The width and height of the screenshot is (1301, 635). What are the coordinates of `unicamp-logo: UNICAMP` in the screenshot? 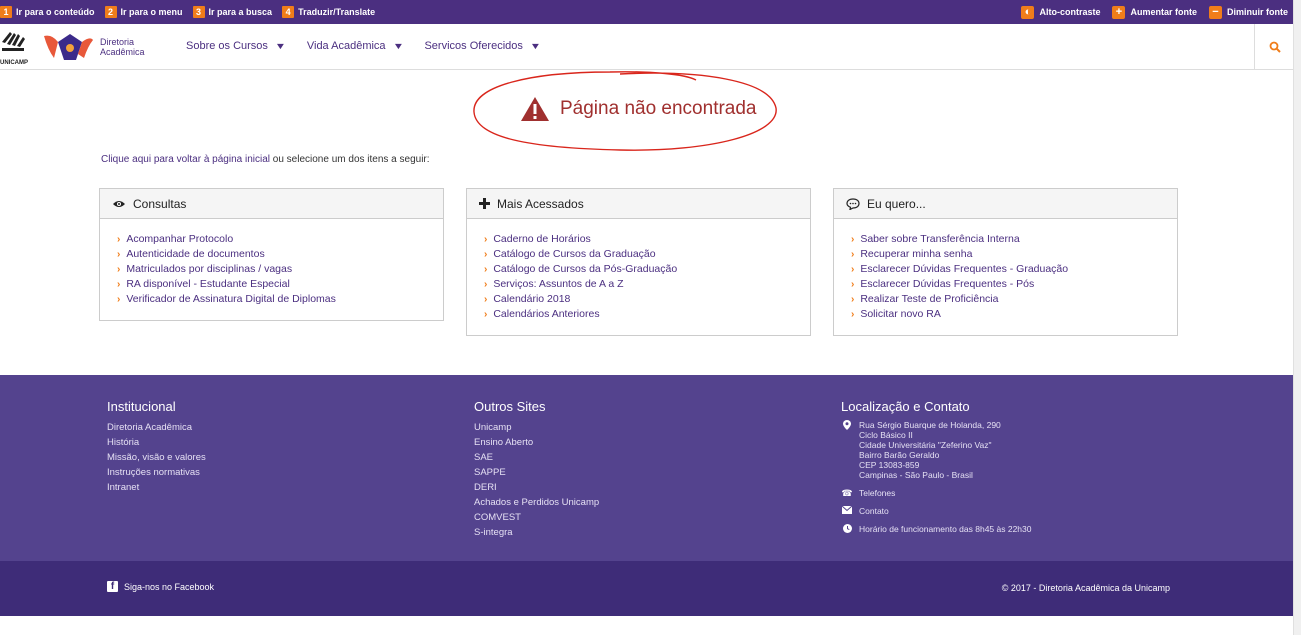 It's located at (15, 47).